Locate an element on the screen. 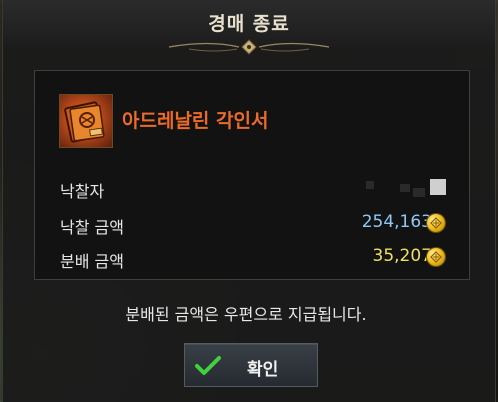  title-ornament-icon is located at coordinates (249, 47).